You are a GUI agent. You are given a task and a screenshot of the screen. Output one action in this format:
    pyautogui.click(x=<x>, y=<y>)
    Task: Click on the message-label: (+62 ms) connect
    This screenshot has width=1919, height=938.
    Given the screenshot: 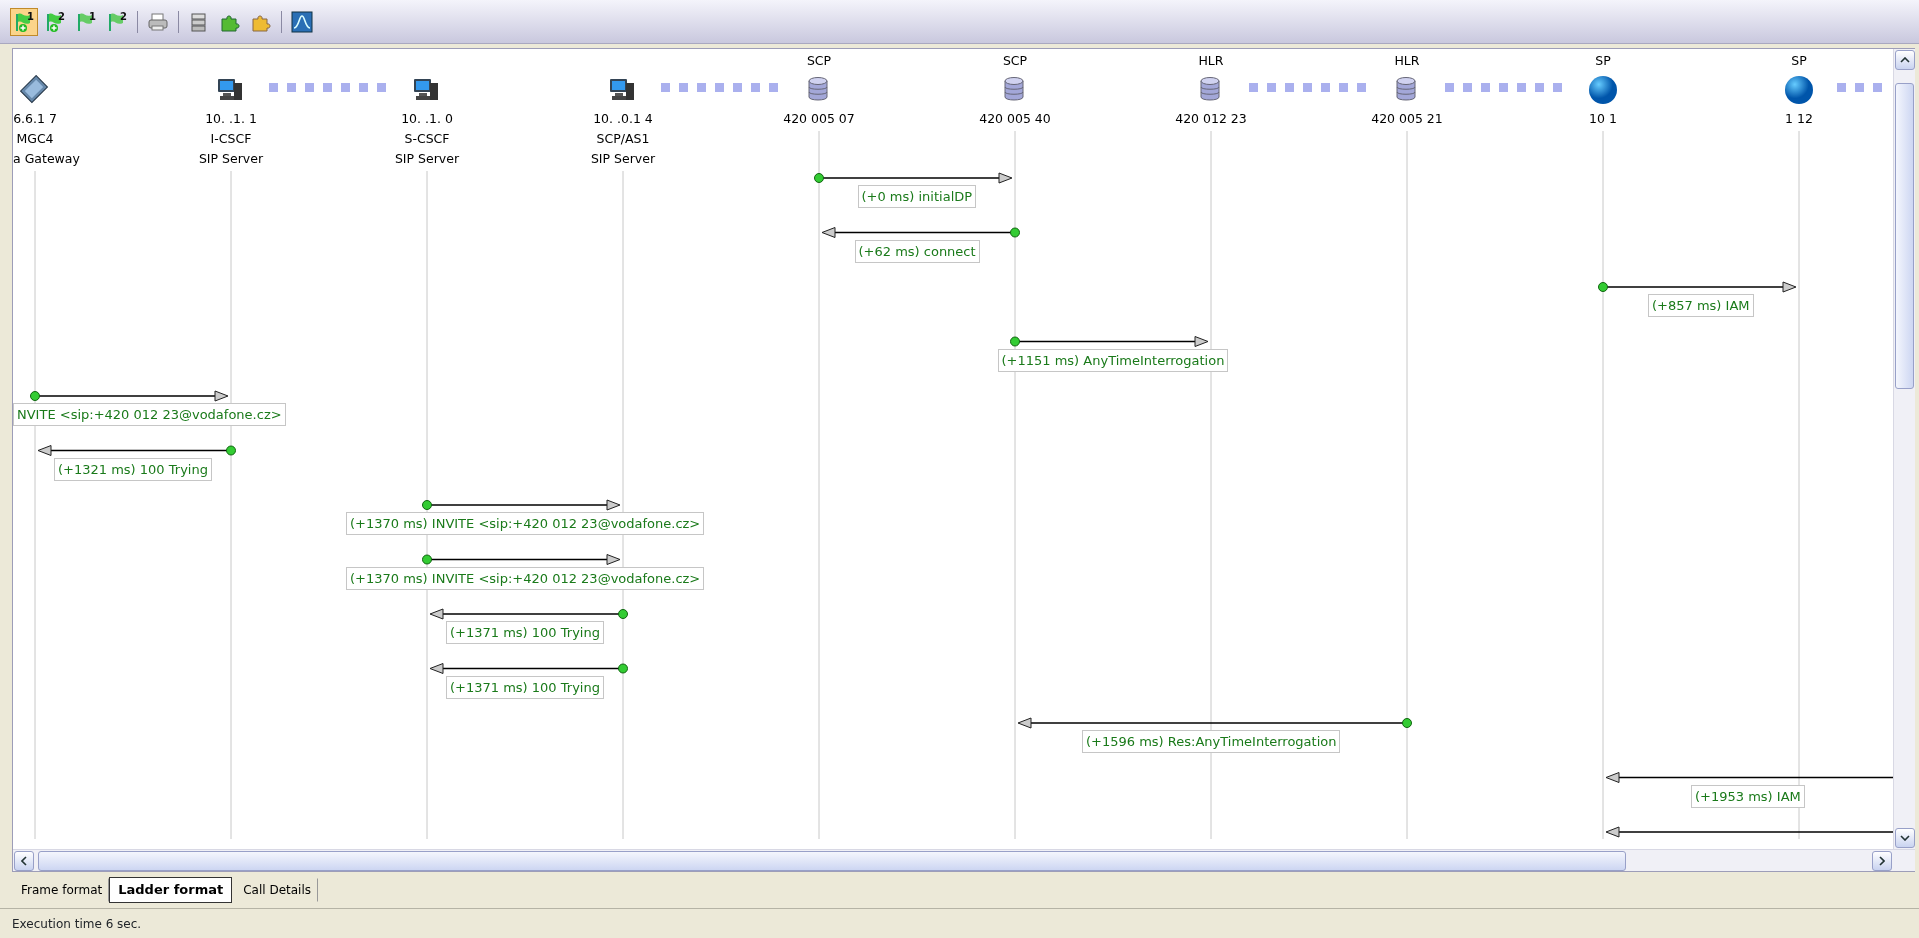 What is the action you would take?
    pyautogui.click(x=917, y=251)
    